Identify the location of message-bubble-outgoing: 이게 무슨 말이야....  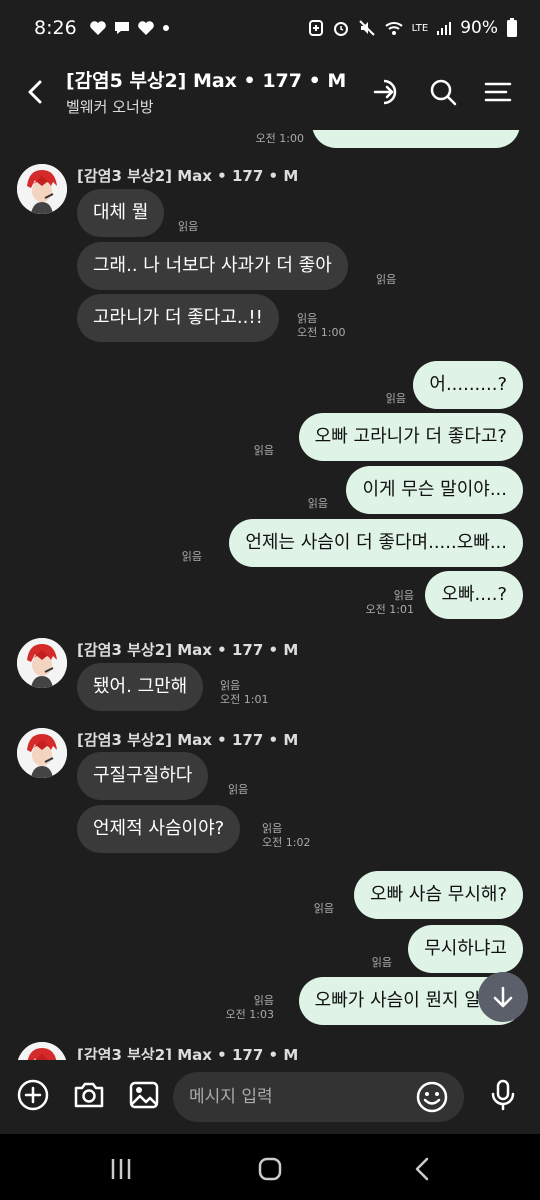
(434, 490).